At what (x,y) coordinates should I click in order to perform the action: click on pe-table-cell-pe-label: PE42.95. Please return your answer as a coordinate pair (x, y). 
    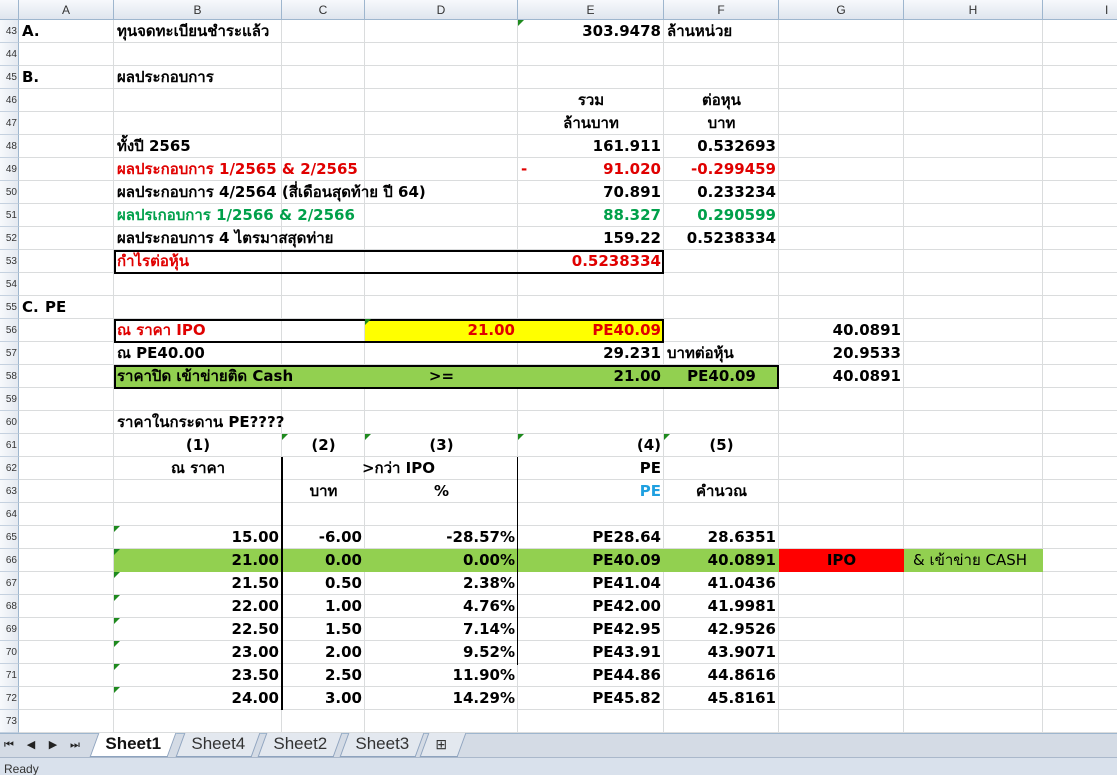
    Looking at the image, I should click on (591, 629).